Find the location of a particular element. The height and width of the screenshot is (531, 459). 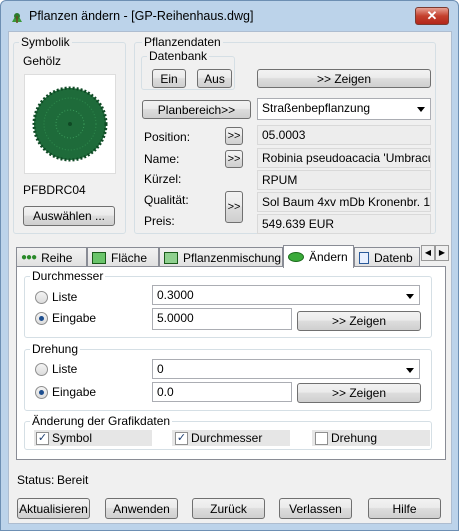

drehung-checkbox is located at coordinates (321, 438).